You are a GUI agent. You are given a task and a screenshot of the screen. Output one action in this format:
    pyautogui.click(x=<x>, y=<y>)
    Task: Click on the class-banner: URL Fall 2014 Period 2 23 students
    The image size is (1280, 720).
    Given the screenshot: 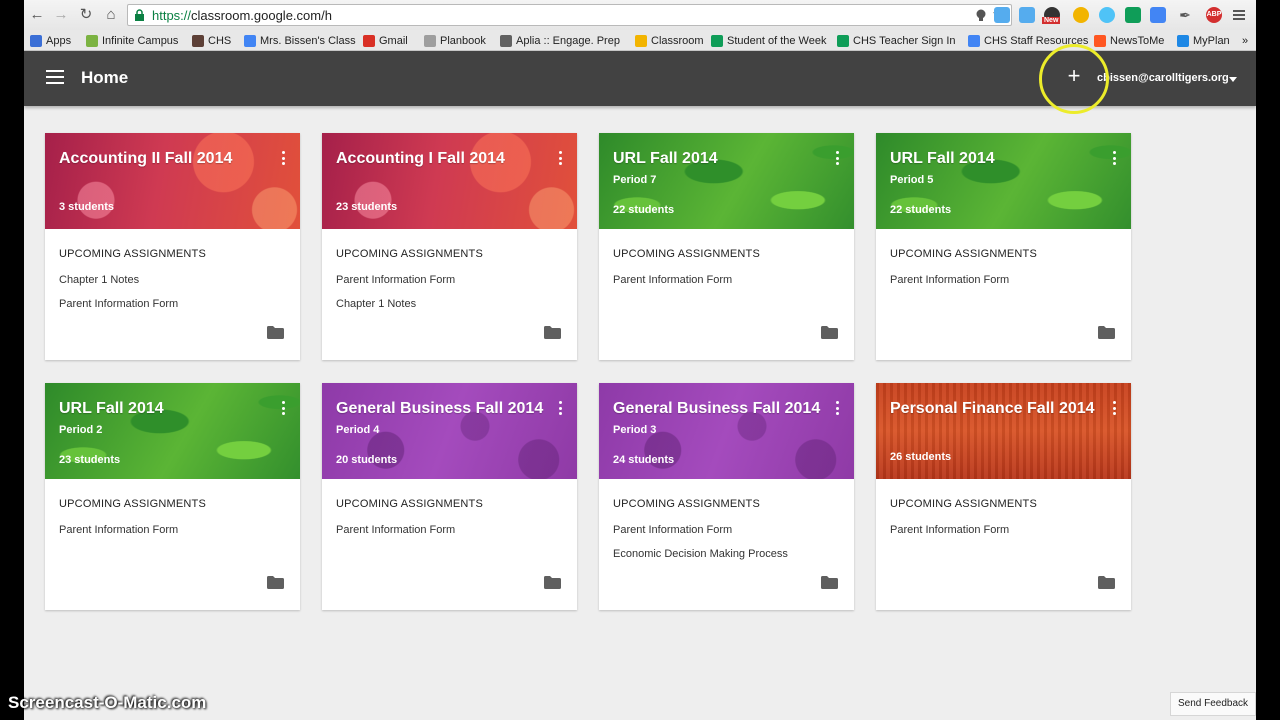 What is the action you would take?
    pyautogui.click(x=172, y=431)
    